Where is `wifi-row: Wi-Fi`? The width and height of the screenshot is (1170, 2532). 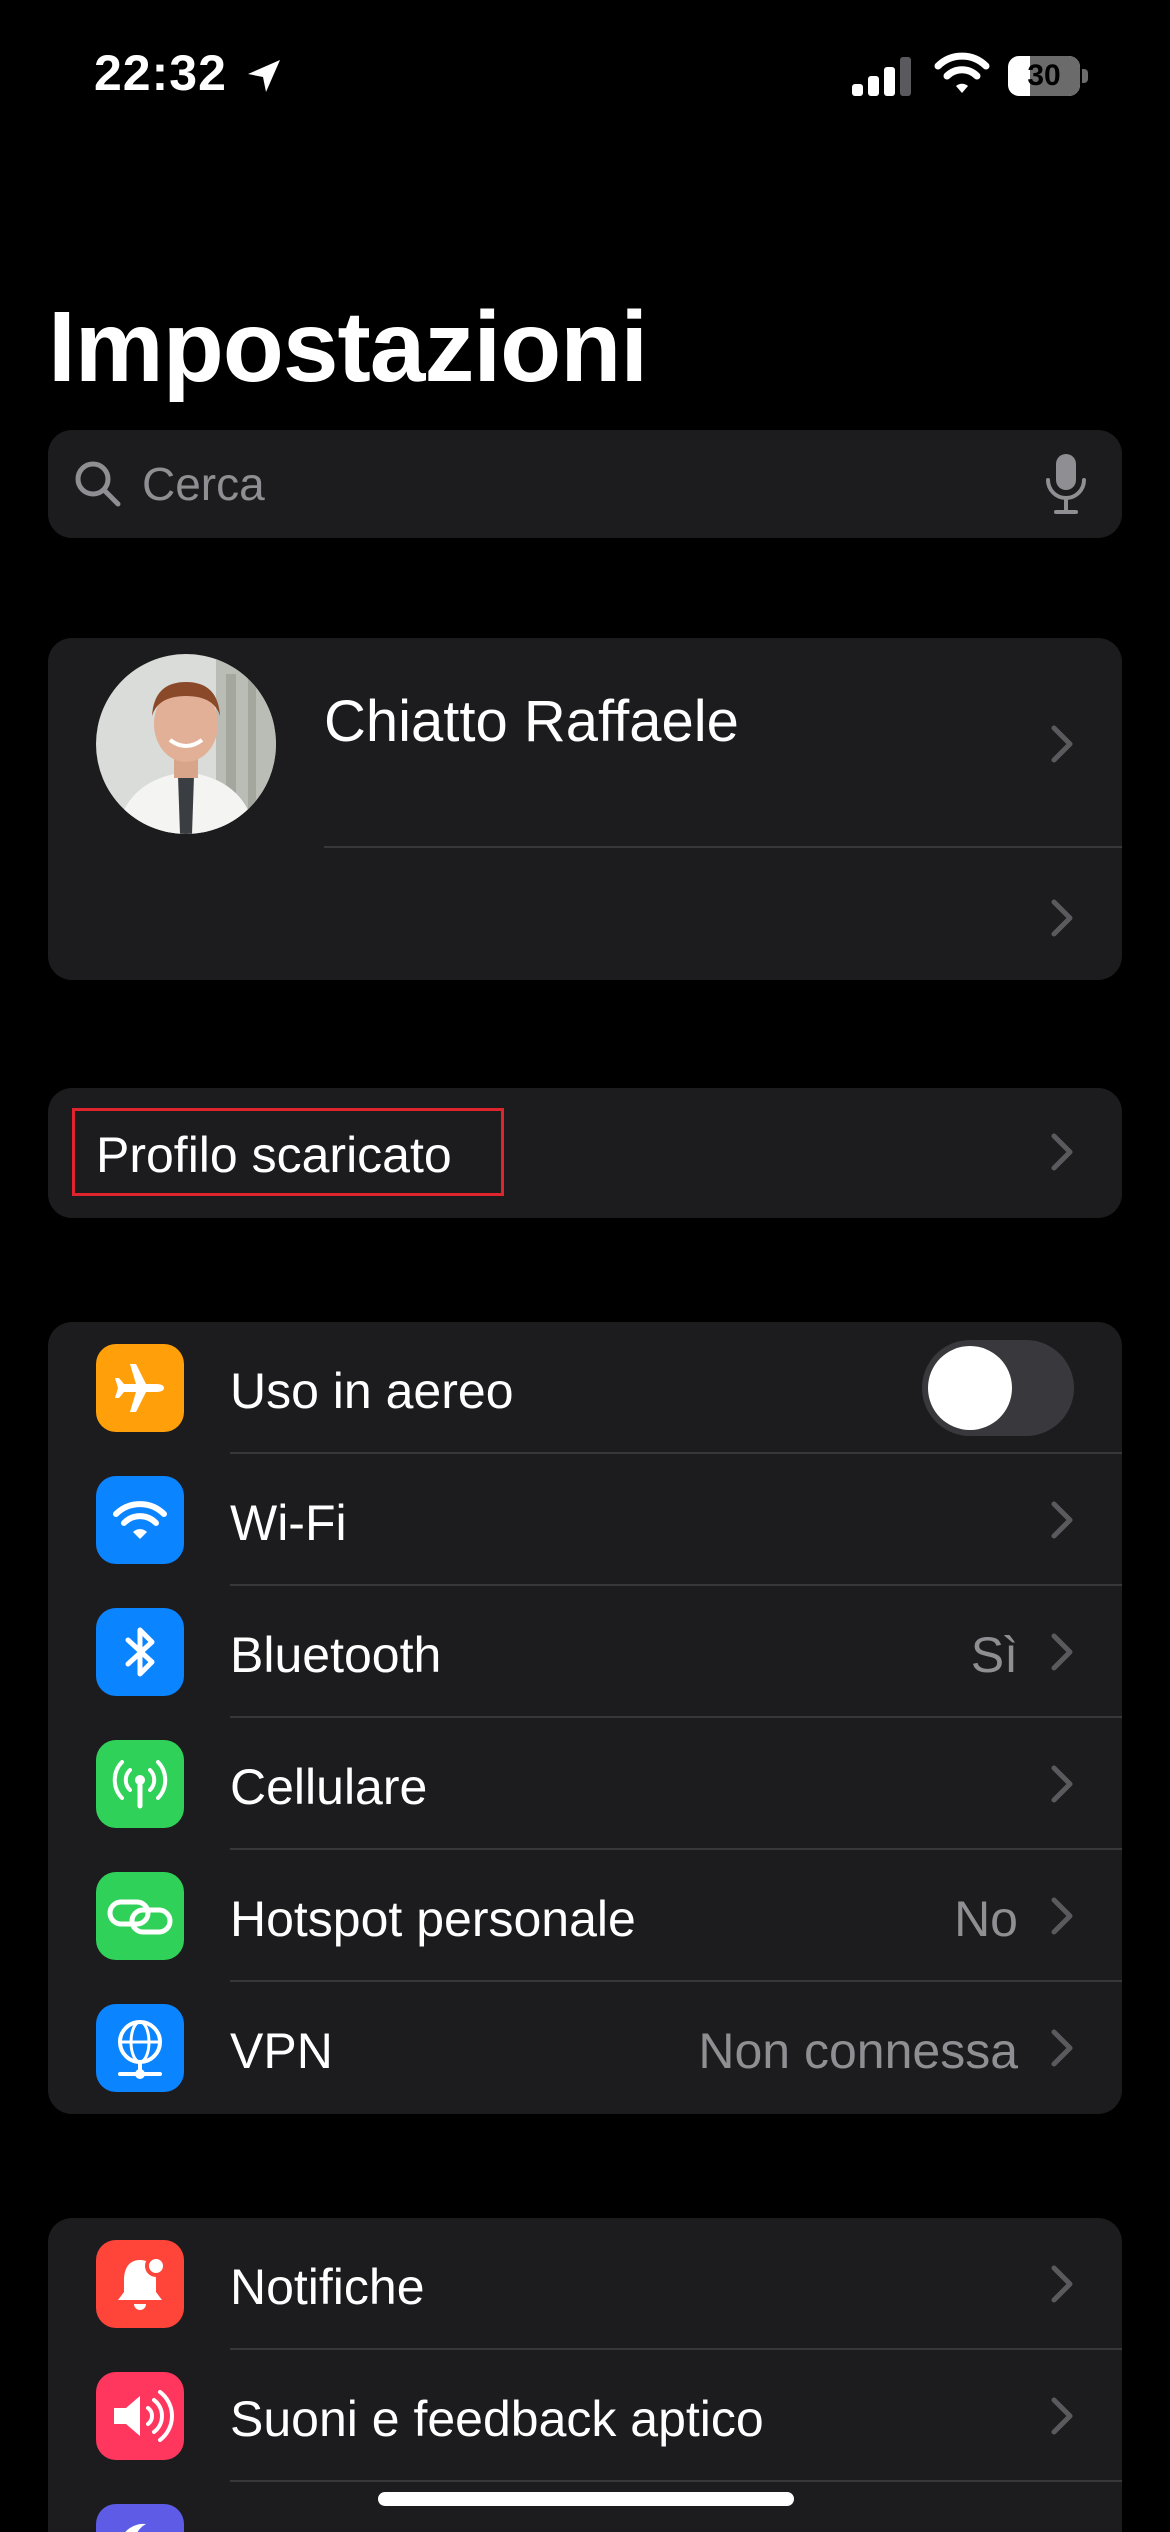 wifi-row: Wi-Fi is located at coordinates (585, 1520).